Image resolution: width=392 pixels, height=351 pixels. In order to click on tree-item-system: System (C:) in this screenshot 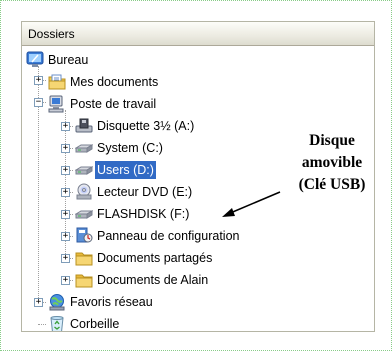, I will do `click(130, 148)`.